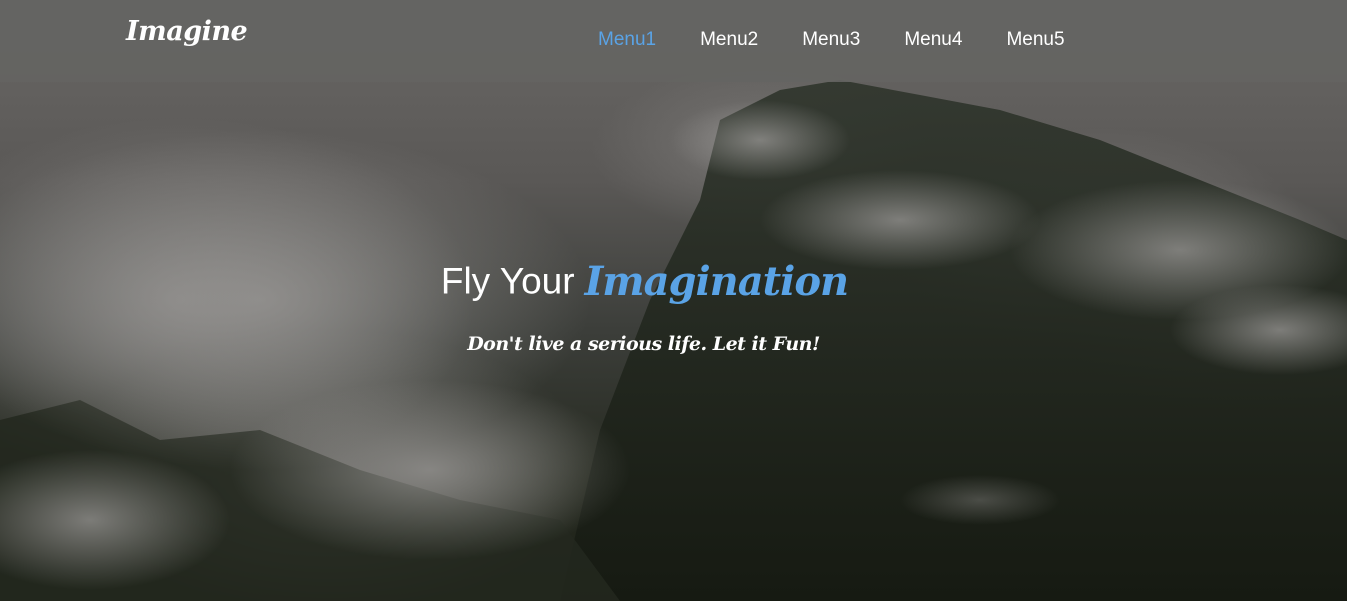 The width and height of the screenshot is (1347, 601). What do you see at coordinates (1035, 40) in the screenshot?
I see `menu-item-menu5: Menu5` at bounding box center [1035, 40].